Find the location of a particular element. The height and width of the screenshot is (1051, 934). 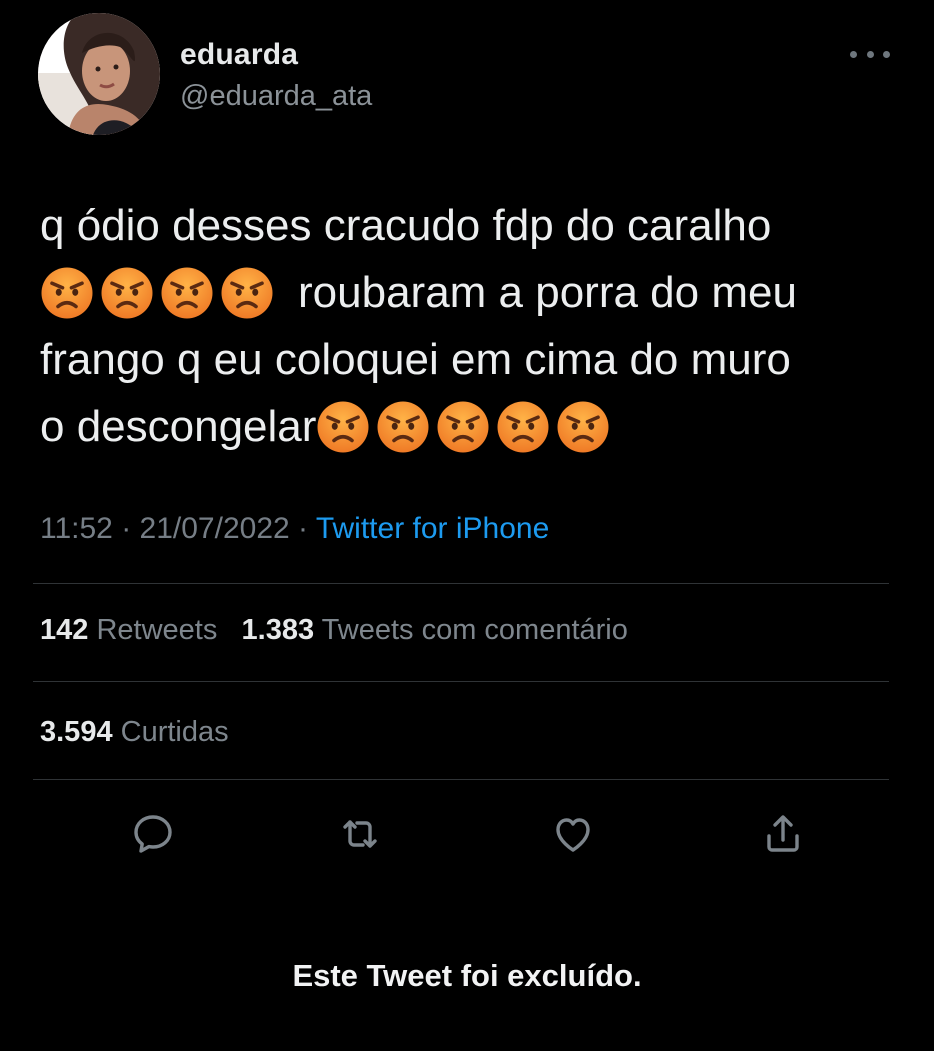

likes-count: 3.594 is located at coordinates (76, 732).